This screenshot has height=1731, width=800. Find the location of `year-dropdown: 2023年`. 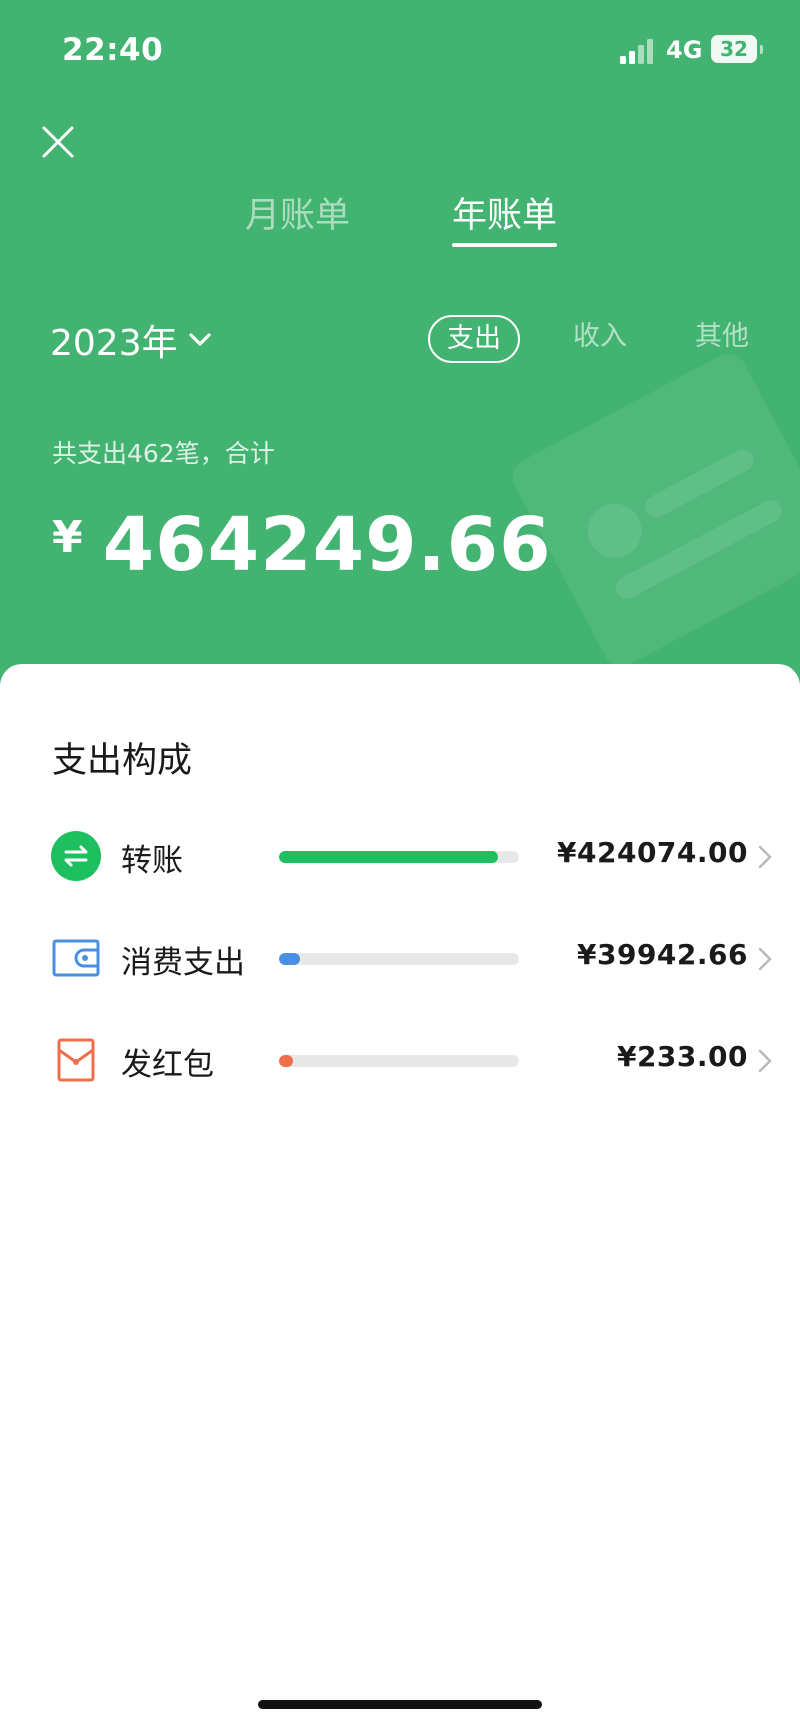

year-dropdown: 2023年 is located at coordinates (131, 340).